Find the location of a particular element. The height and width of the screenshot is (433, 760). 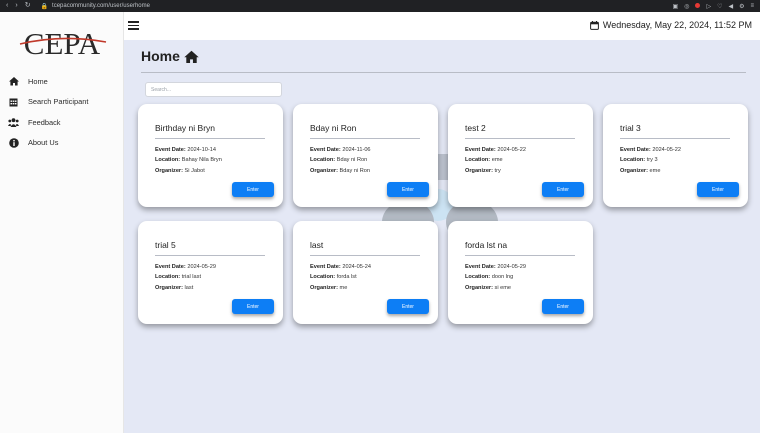

event-date-row: Event Date: 2024-11-06 is located at coordinates (340, 150).